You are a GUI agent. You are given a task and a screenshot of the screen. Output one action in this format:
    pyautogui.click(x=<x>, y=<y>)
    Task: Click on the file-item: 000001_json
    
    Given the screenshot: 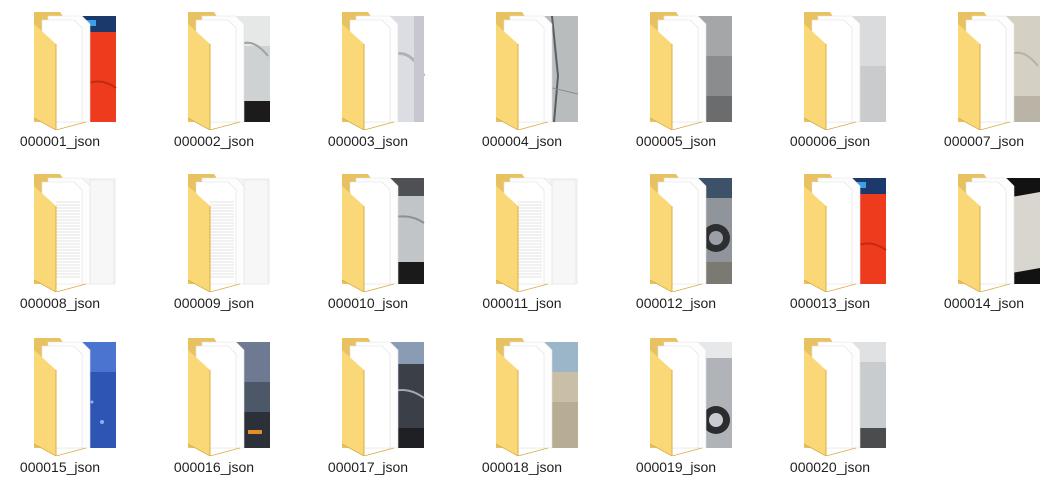 What is the action you would take?
    pyautogui.click(x=90, y=85)
    